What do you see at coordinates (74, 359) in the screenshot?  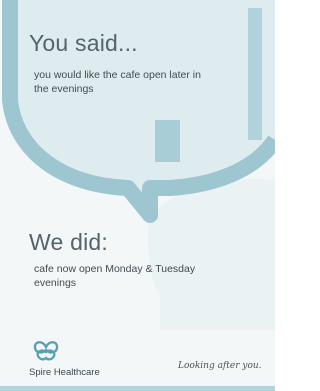 I see `spire-logo: Spire Healthcare` at bounding box center [74, 359].